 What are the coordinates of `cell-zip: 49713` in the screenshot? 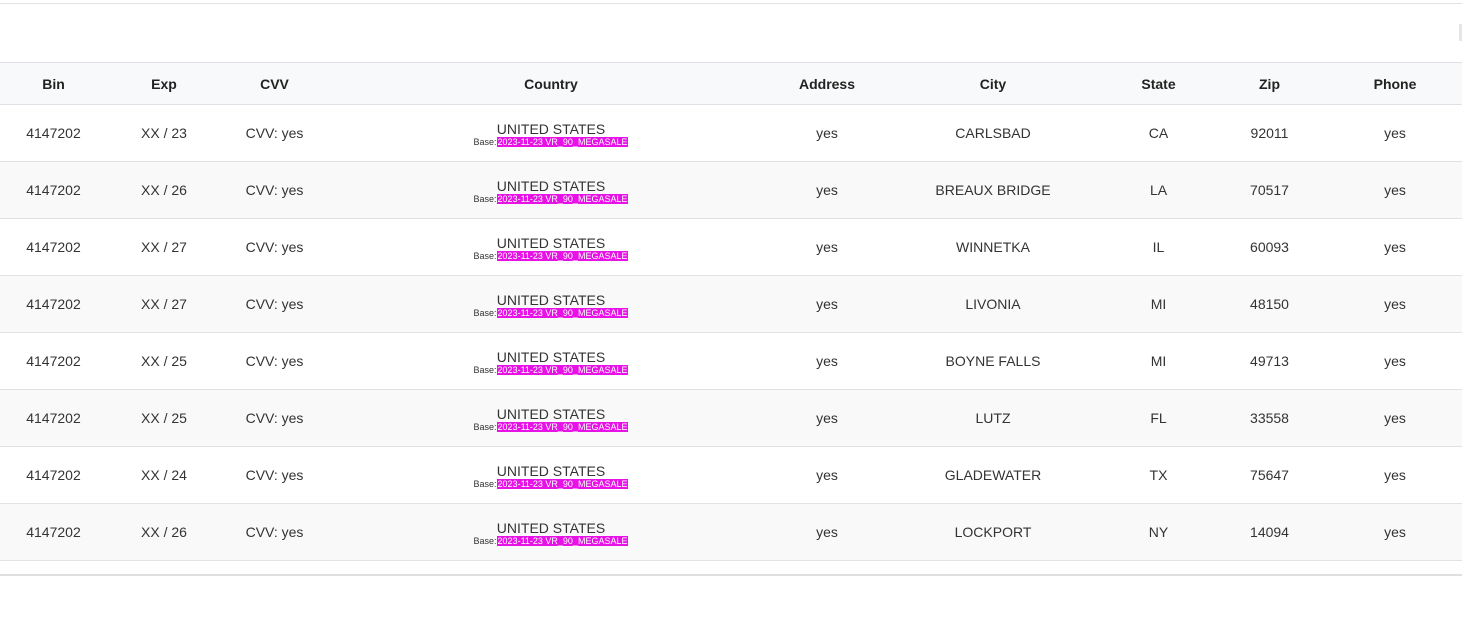 It's located at (1269, 361).